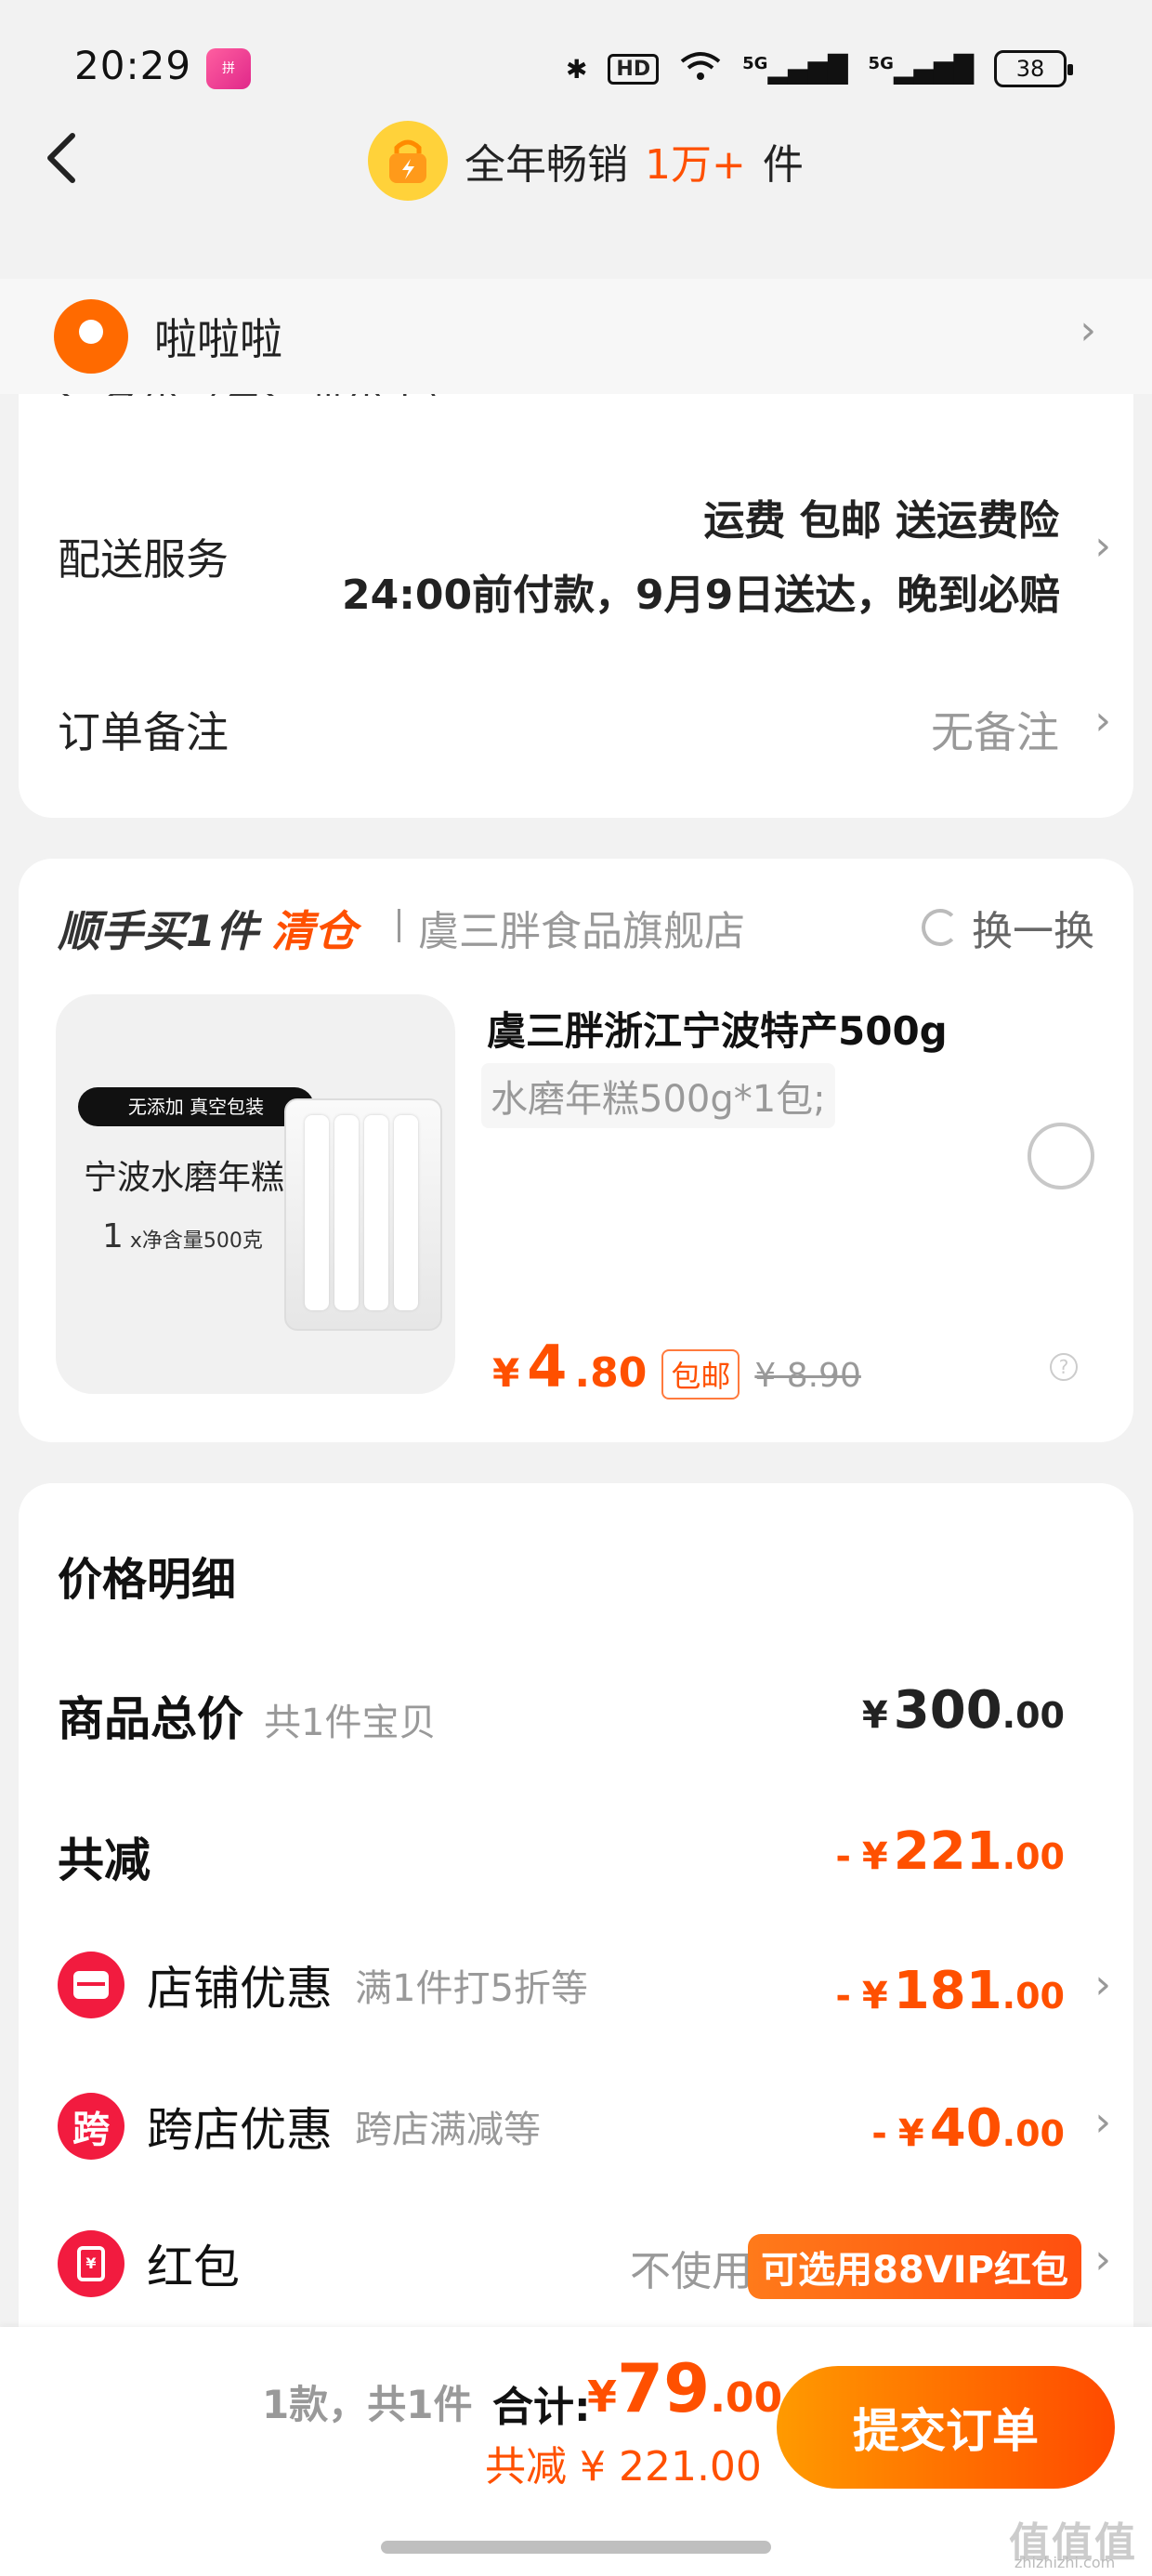  Describe the element at coordinates (695, 165) in the screenshot. I see `title-highlight: 1万+` at that location.